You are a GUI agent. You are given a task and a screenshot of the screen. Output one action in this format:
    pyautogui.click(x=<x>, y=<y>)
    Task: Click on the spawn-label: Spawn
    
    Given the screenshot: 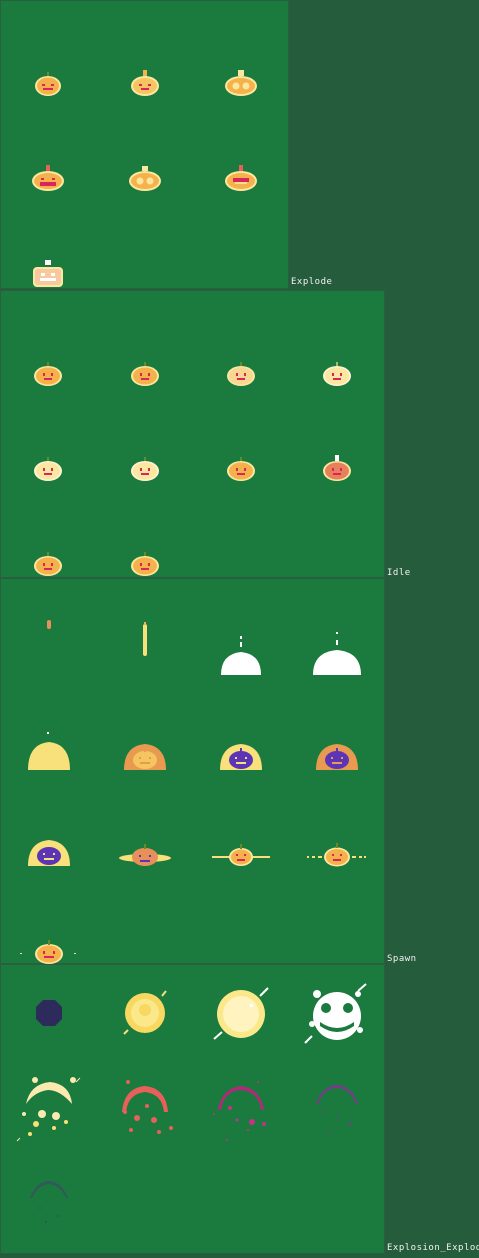 What is the action you would take?
    pyautogui.click(x=402, y=959)
    